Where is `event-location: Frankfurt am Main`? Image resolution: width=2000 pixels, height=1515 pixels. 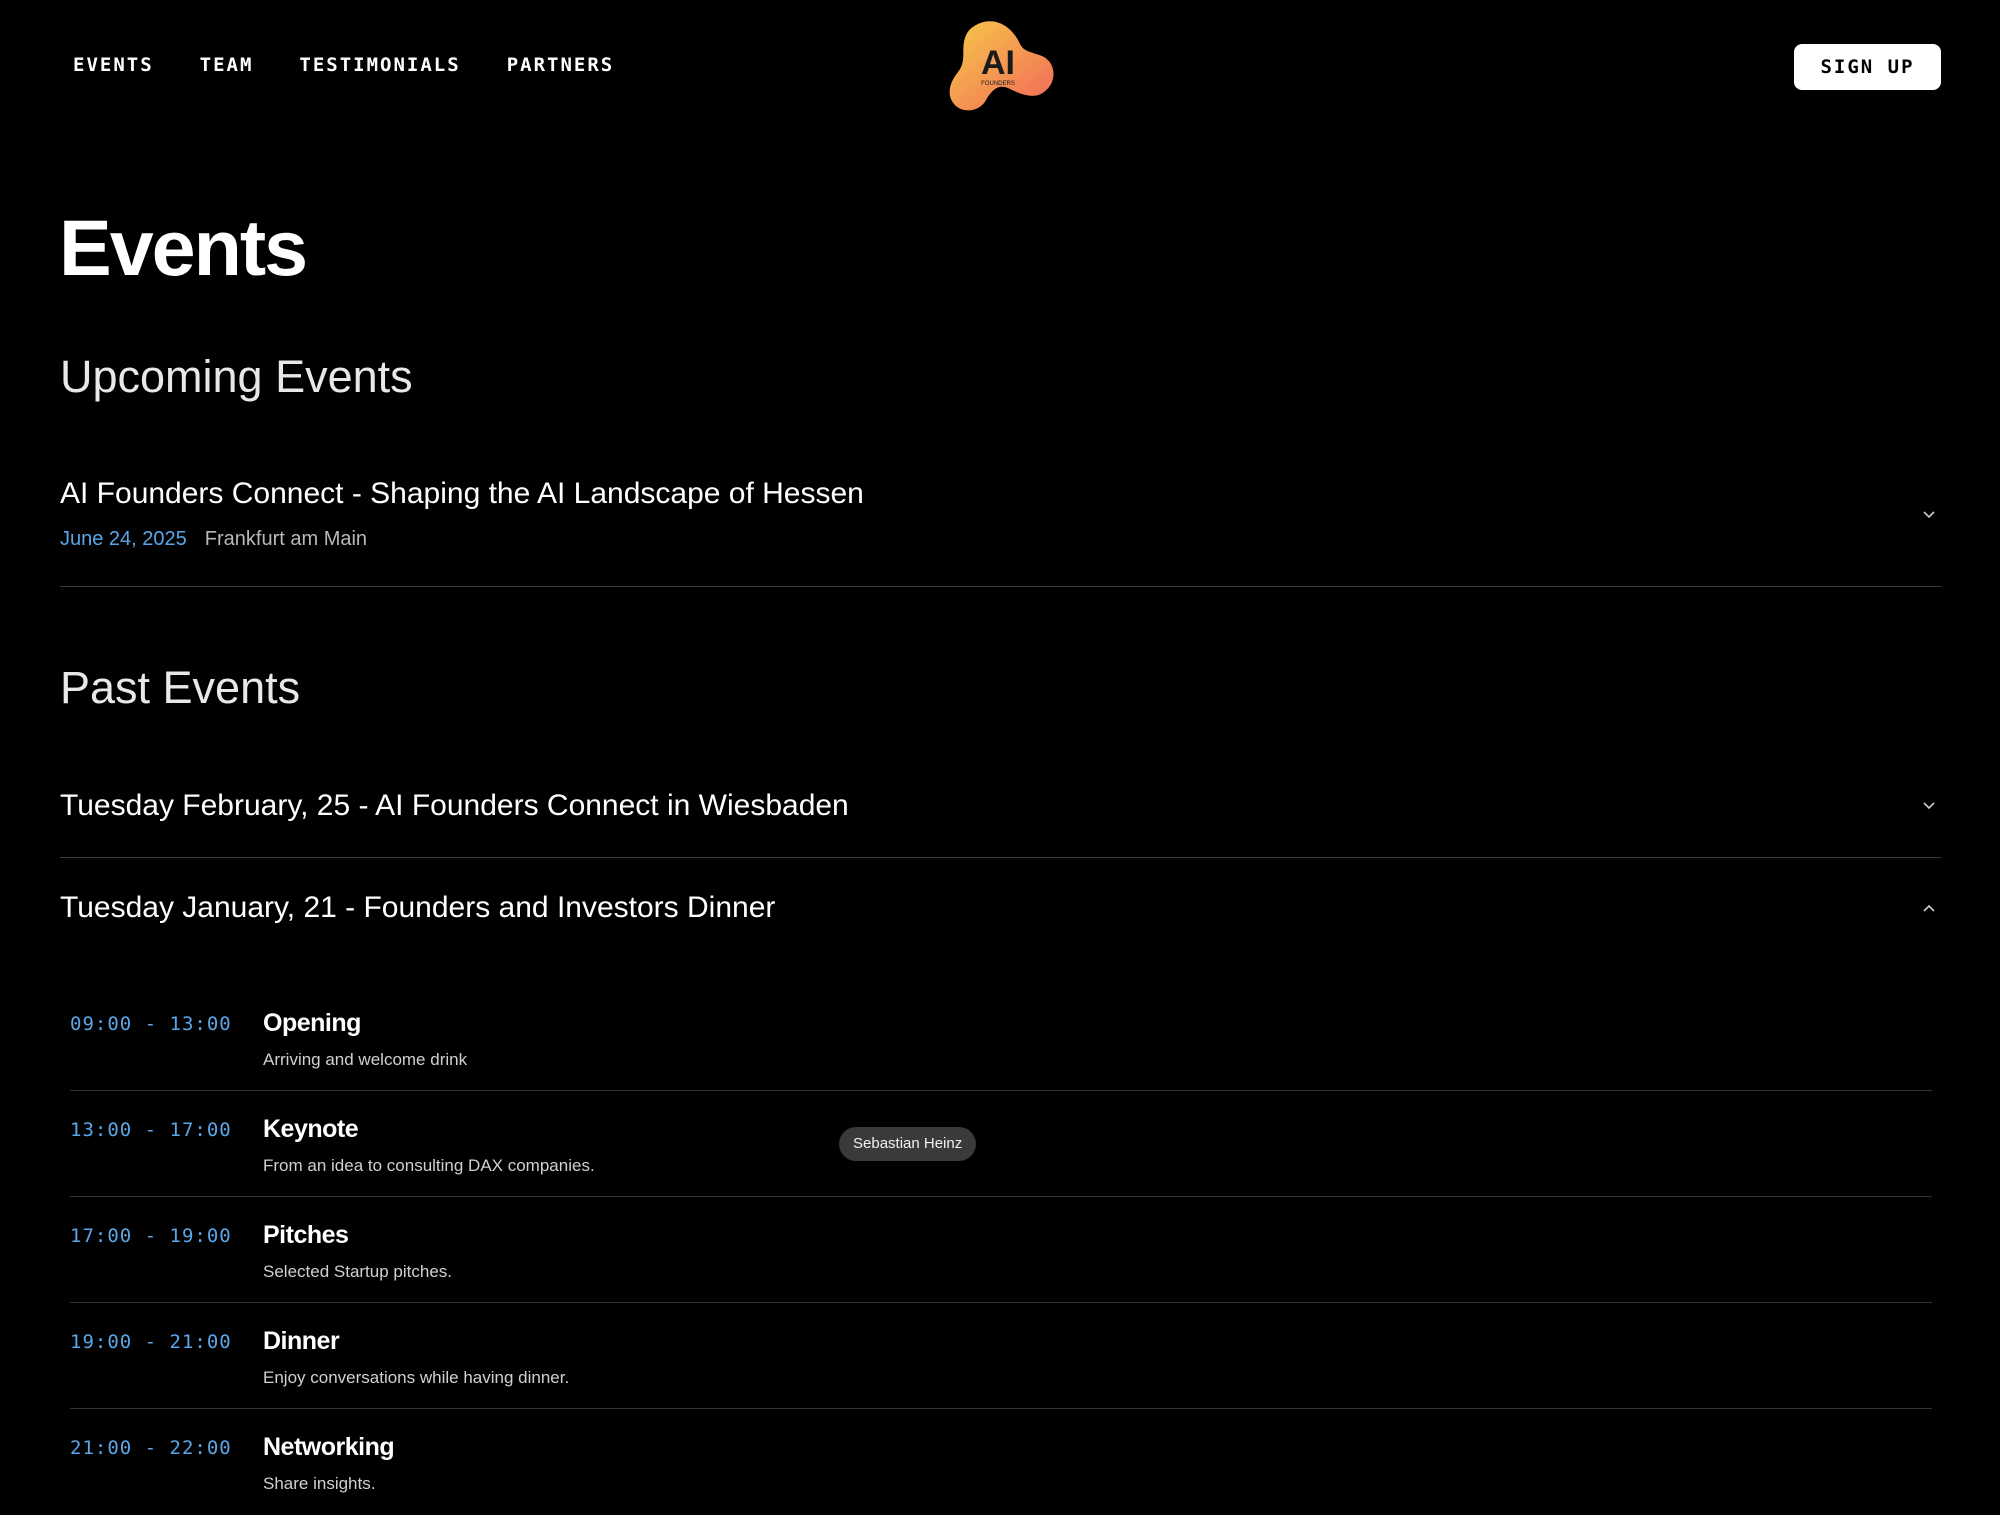 event-location: Frankfurt am Main is located at coordinates (286, 539).